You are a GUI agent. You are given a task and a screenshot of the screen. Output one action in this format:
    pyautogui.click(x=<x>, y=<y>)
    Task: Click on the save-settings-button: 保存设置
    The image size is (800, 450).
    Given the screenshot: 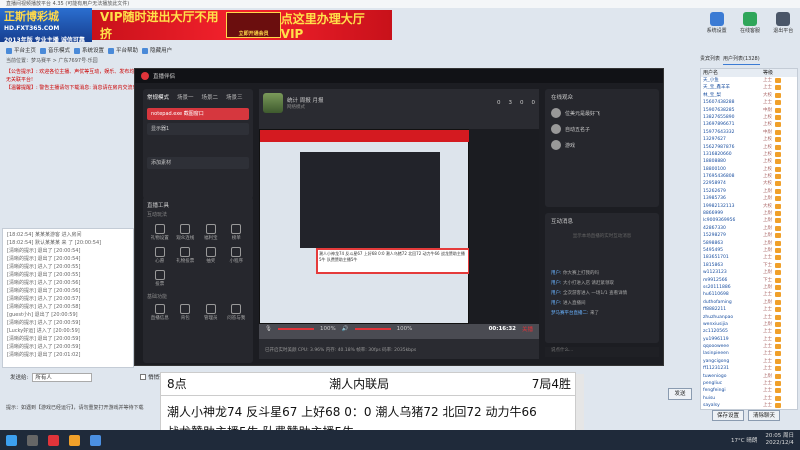 What is the action you would take?
    pyautogui.click(x=727, y=415)
    